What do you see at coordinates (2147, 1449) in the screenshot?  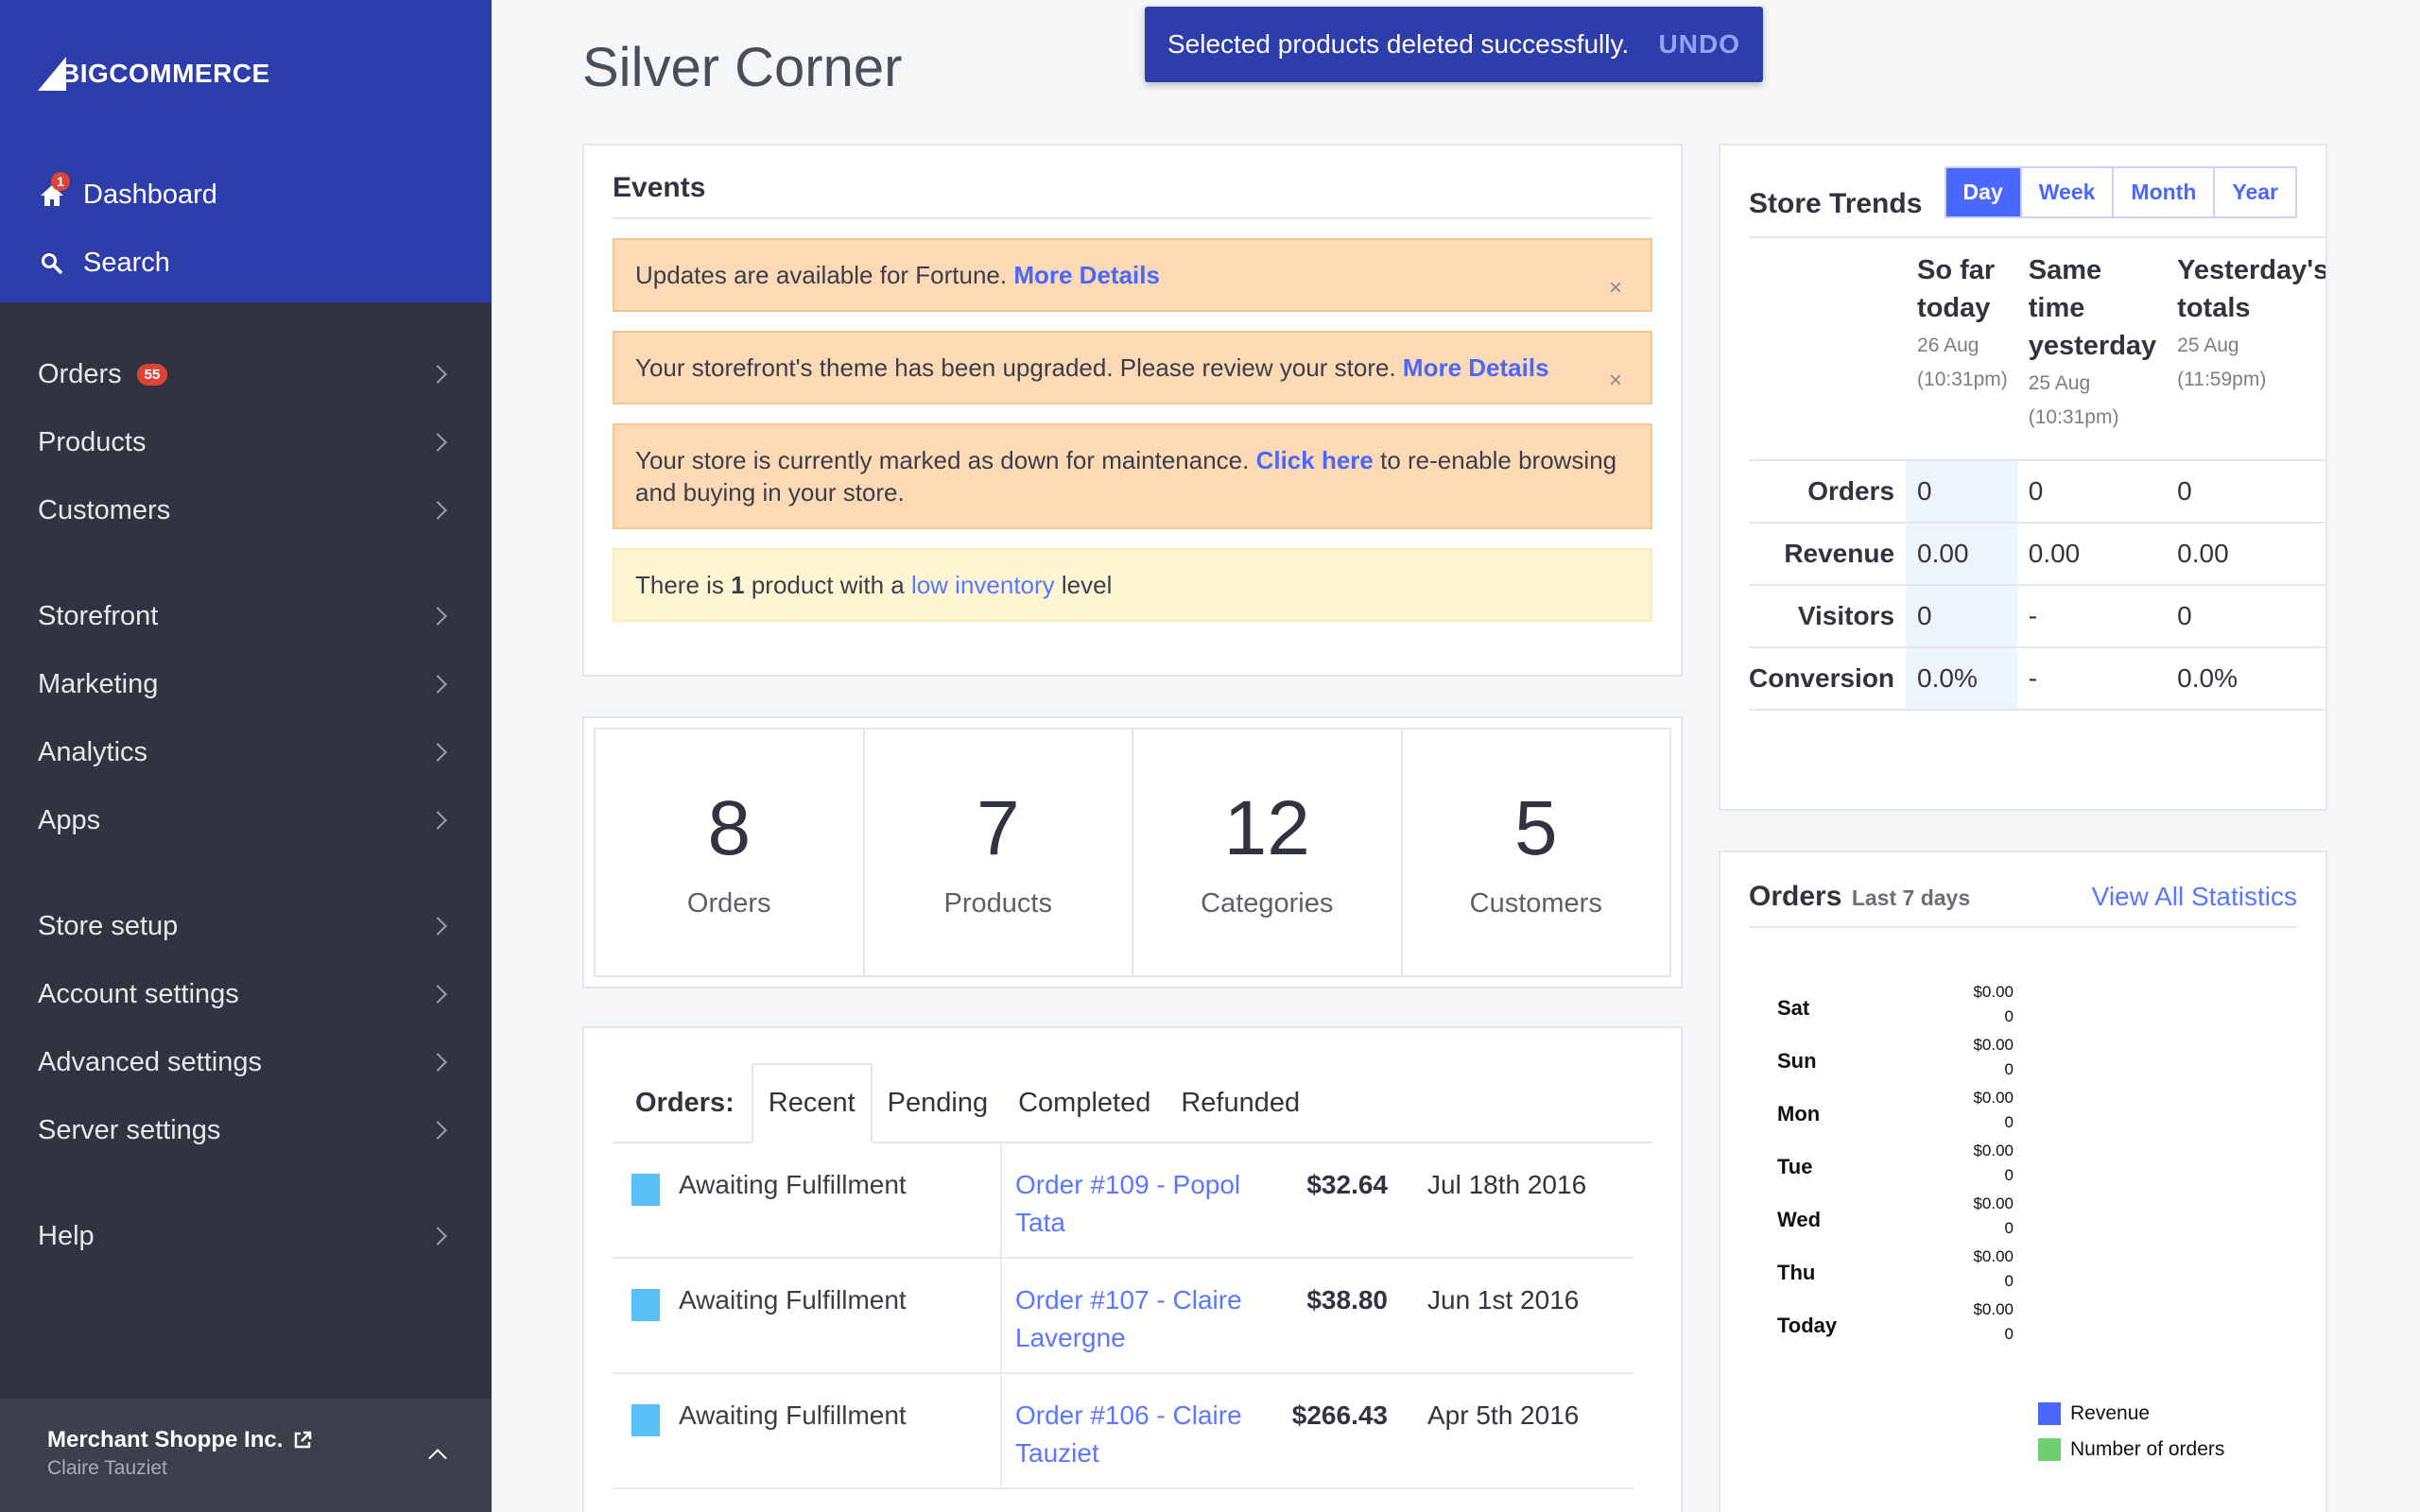 I see `legend-label: Number of orders` at bounding box center [2147, 1449].